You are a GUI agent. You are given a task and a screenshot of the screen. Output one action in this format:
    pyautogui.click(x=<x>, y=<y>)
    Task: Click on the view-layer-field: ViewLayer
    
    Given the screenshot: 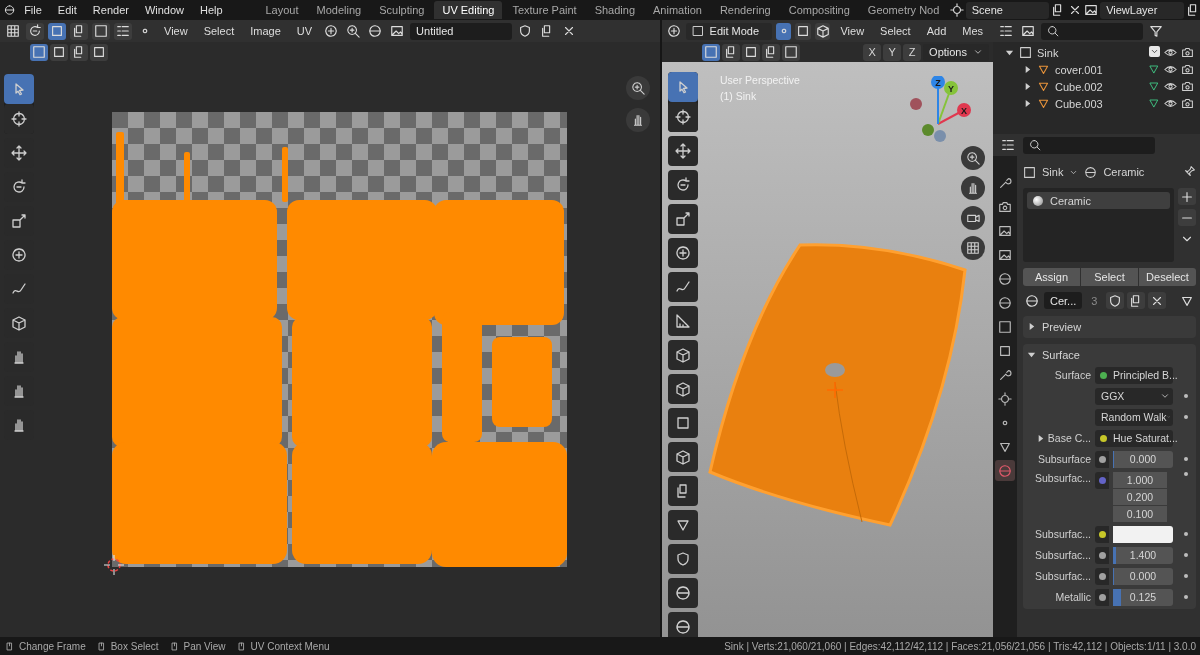 What is the action you would take?
    pyautogui.click(x=1142, y=10)
    